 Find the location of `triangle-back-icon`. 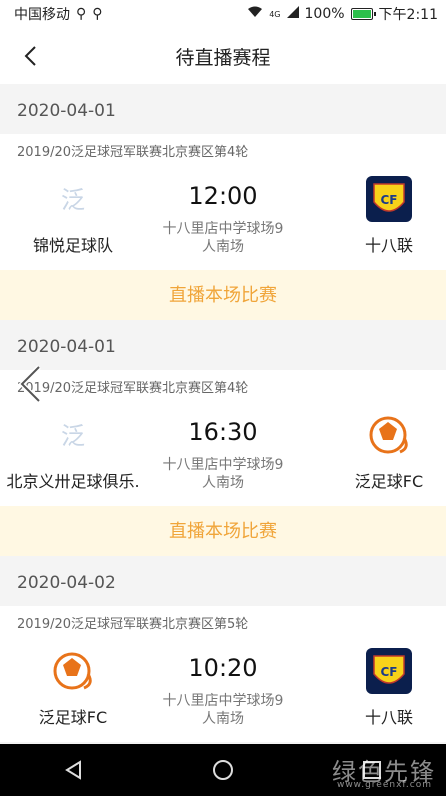

triangle-back-icon is located at coordinates (73, 770).